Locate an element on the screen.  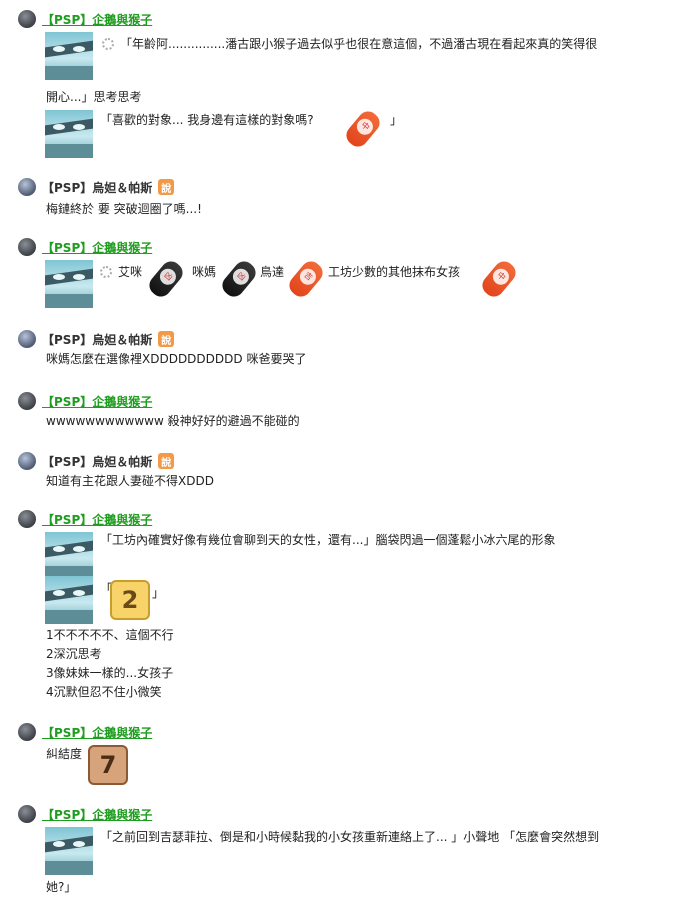
option-text: 4沉默但忍不住小微笑 is located at coordinates (104, 692).